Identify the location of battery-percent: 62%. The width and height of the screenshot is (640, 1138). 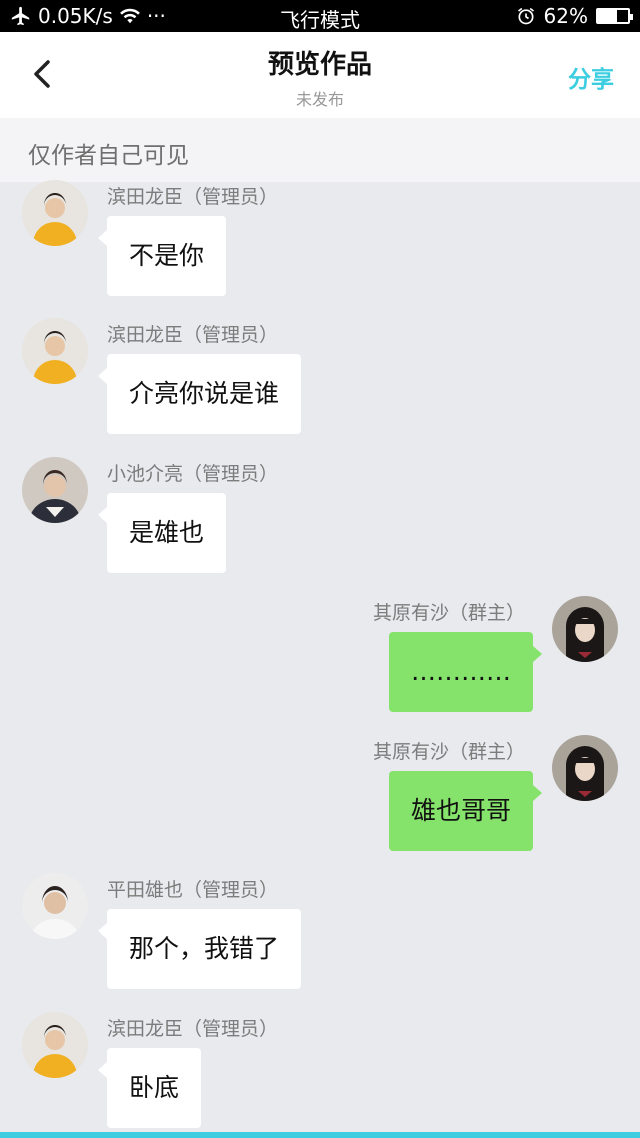
(565, 16).